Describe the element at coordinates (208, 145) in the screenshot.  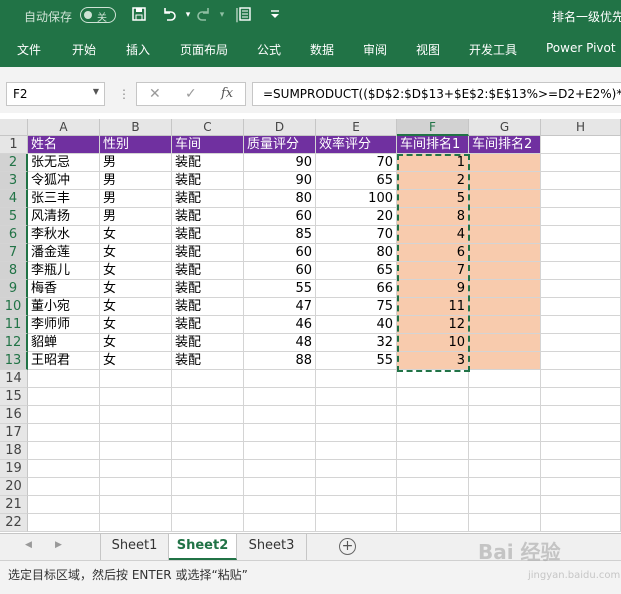
I see `header-cell: 车间` at that location.